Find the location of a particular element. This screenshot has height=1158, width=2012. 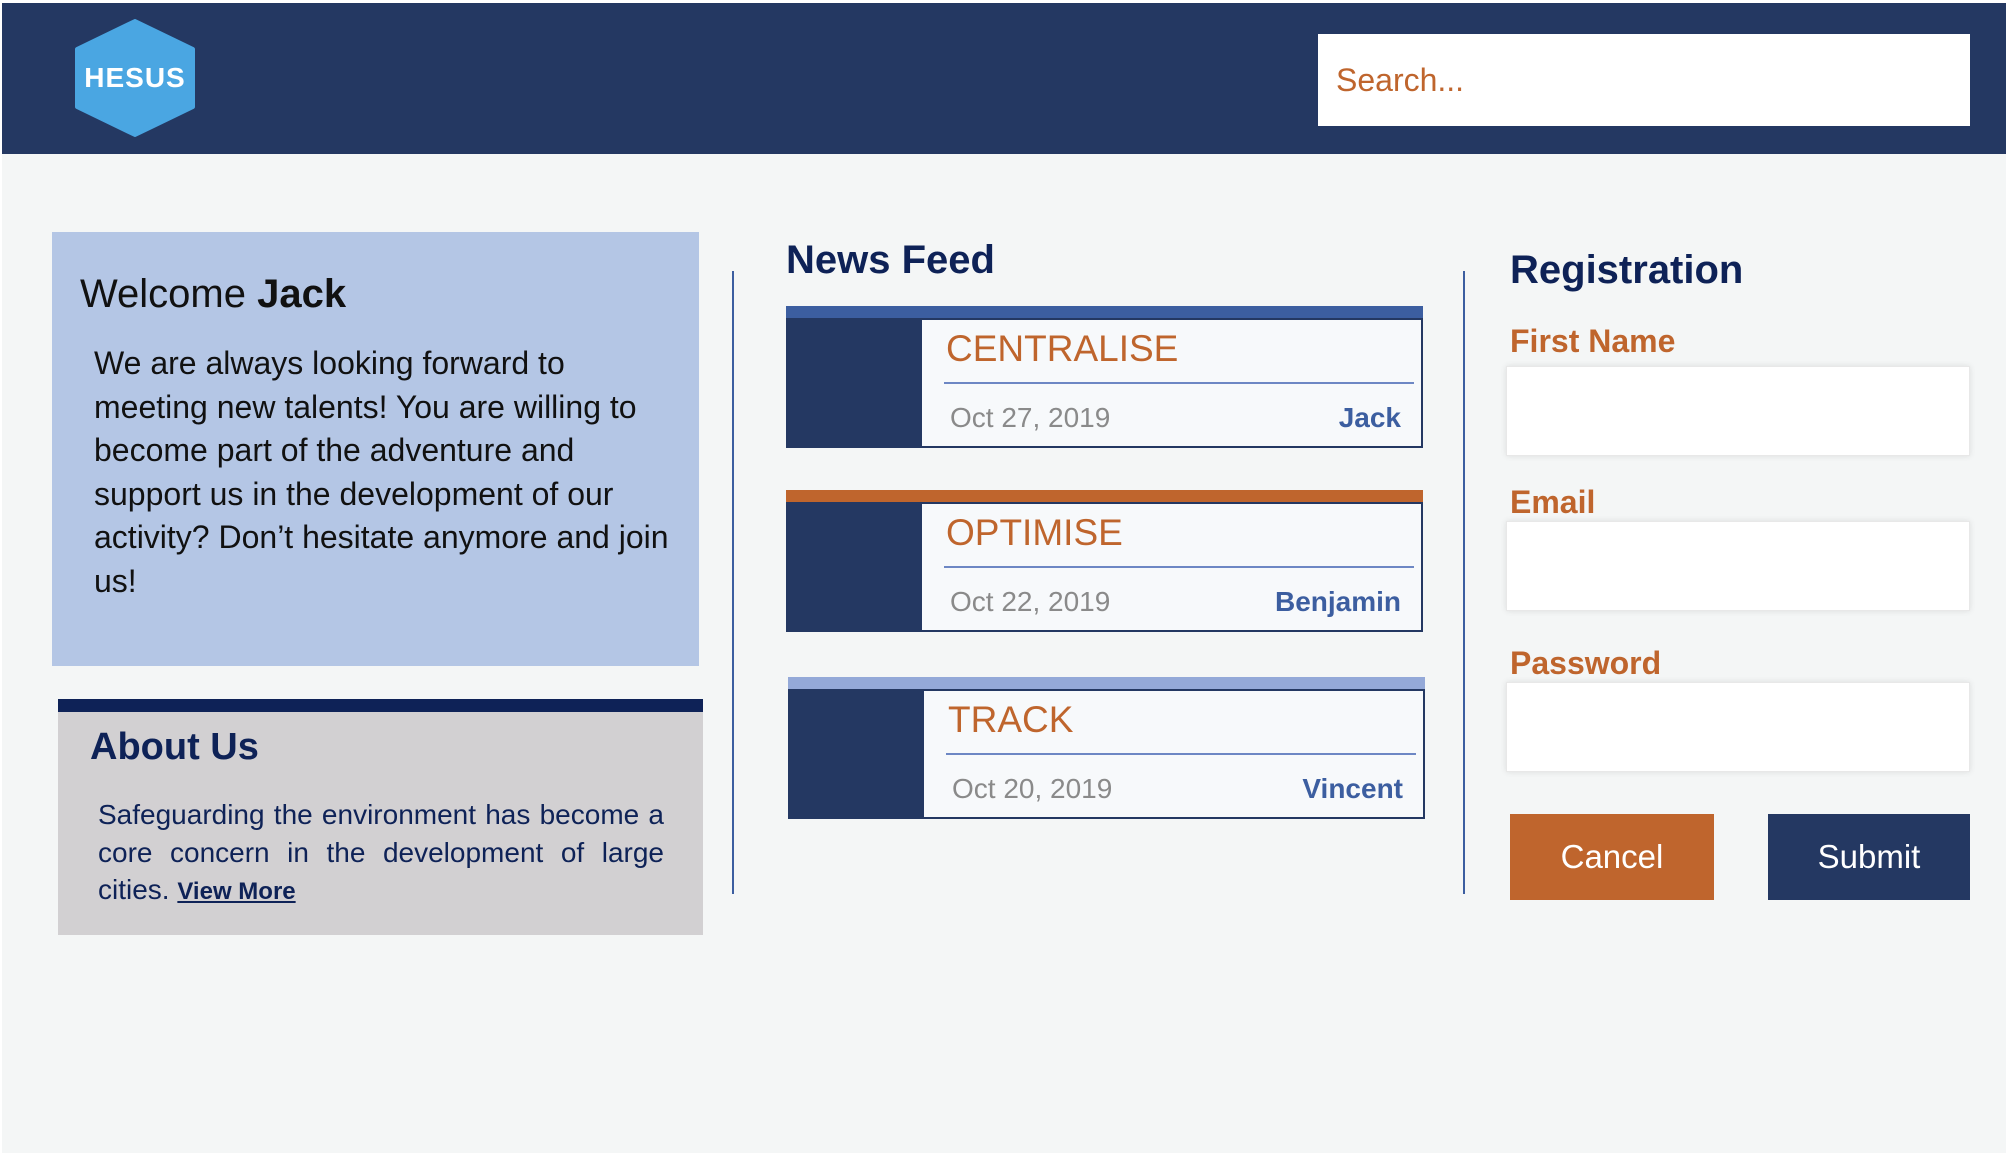

first-name-field is located at coordinates (1738, 411).